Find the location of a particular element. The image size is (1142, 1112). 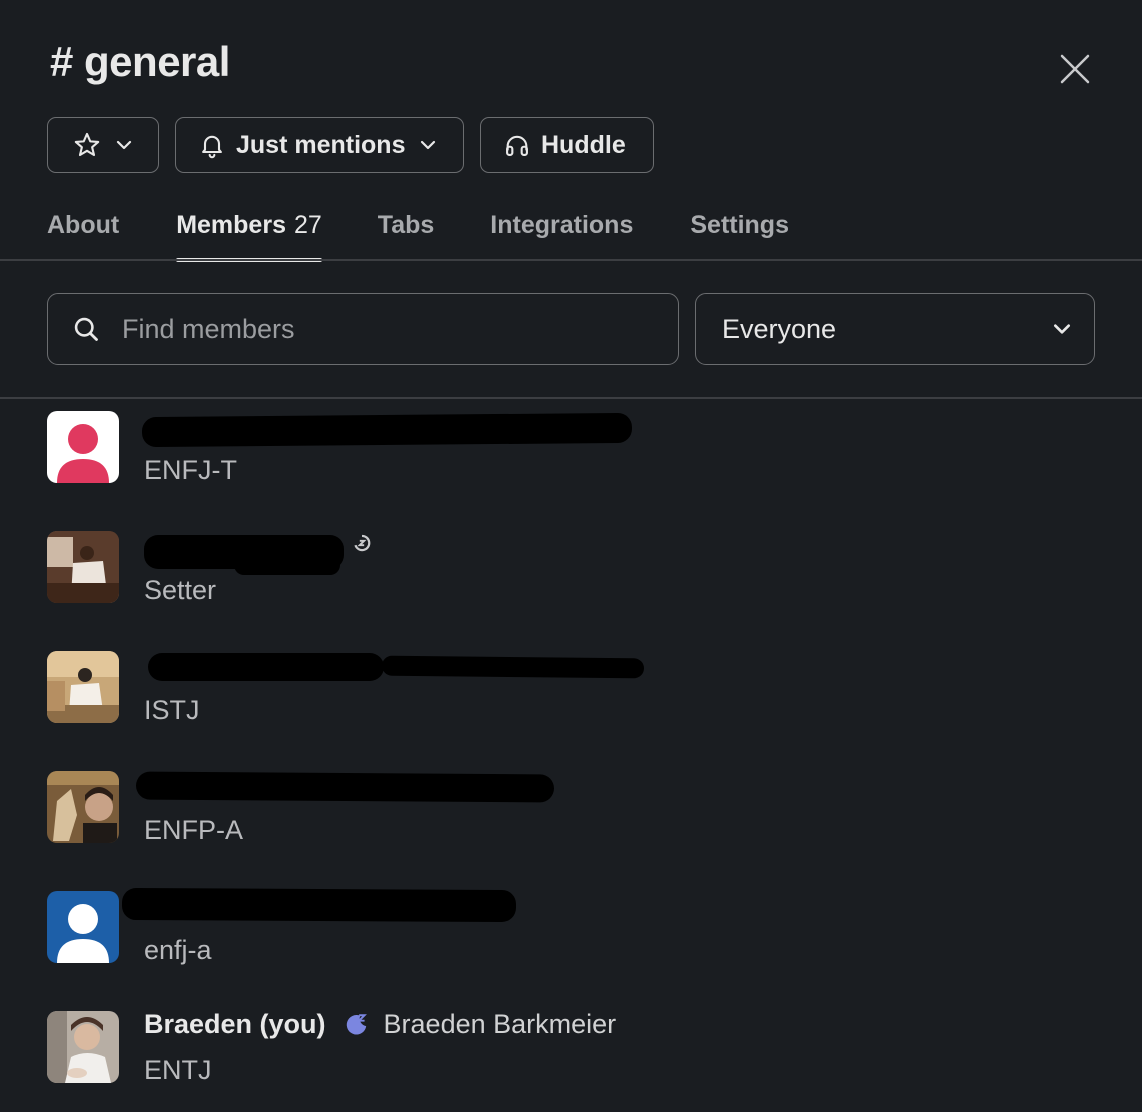

filter-selected-value: Everyone is located at coordinates (779, 328).